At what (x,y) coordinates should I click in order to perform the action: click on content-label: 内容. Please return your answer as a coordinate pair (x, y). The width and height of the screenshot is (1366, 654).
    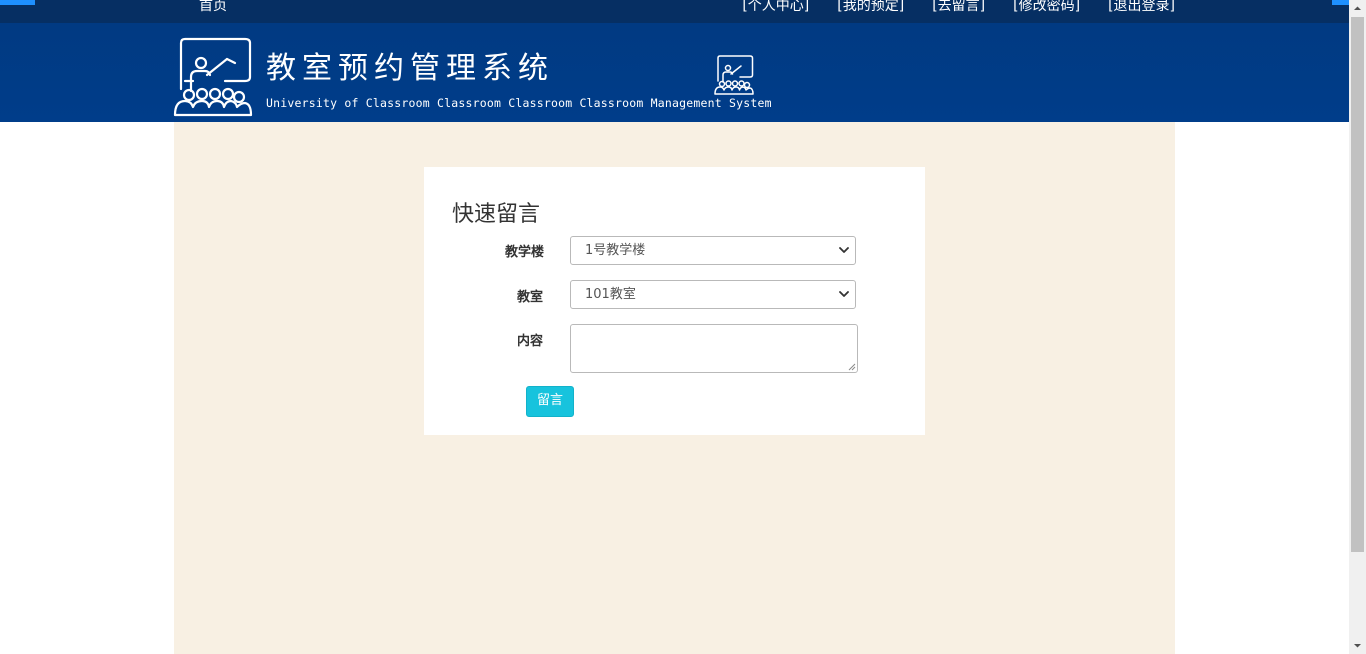
    Looking at the image, I should click on (530, 341).